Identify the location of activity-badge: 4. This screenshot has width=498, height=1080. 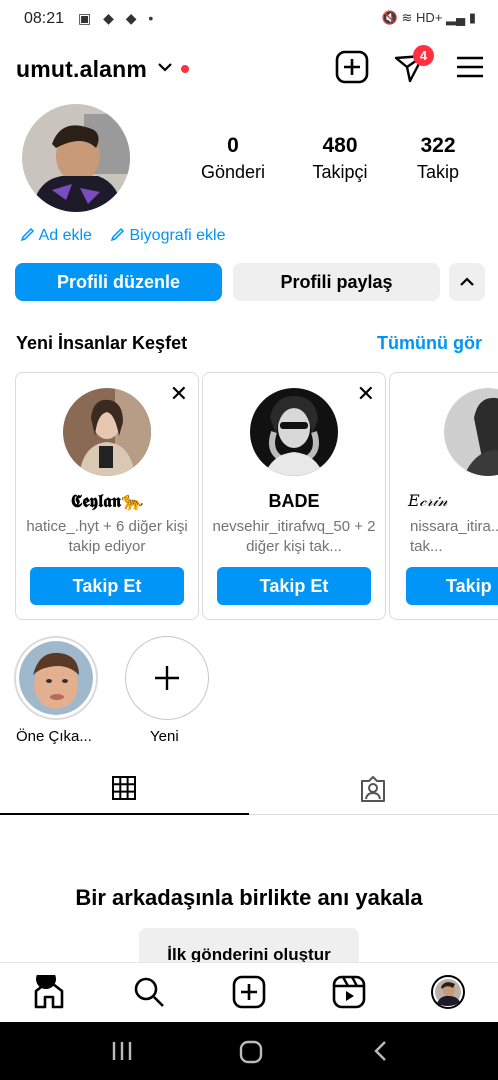
(423, 55).